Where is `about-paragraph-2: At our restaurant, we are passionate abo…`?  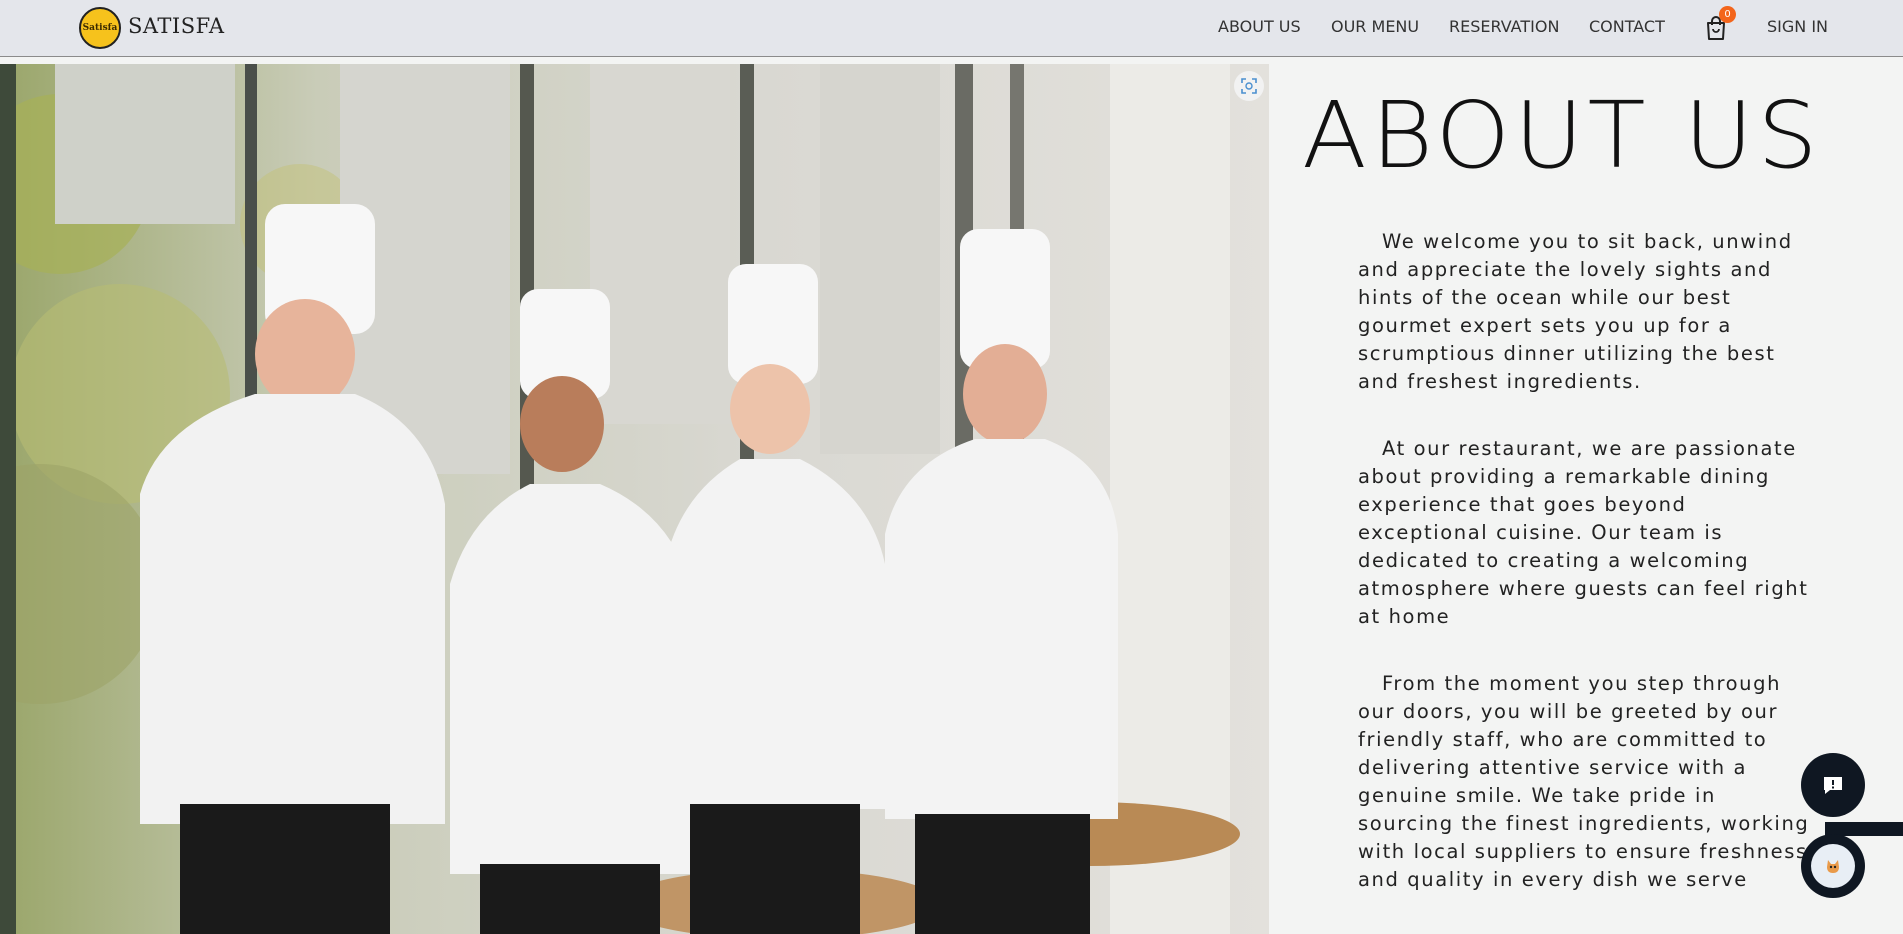 about-paragraph-2: At our restaurant, we are passionate abo… is located at coordinates (1583, 532).